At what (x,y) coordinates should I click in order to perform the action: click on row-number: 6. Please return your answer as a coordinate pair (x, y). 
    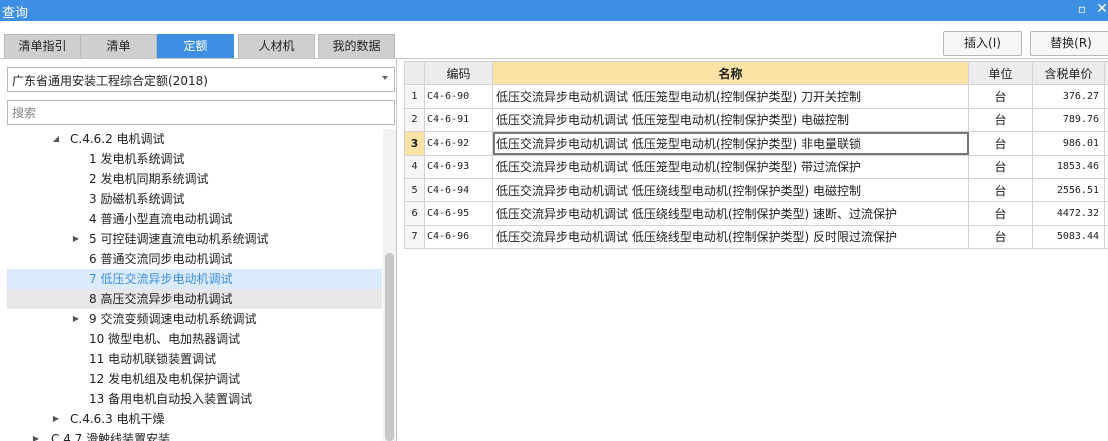
    Looking at the image, I should click on (414, 213).